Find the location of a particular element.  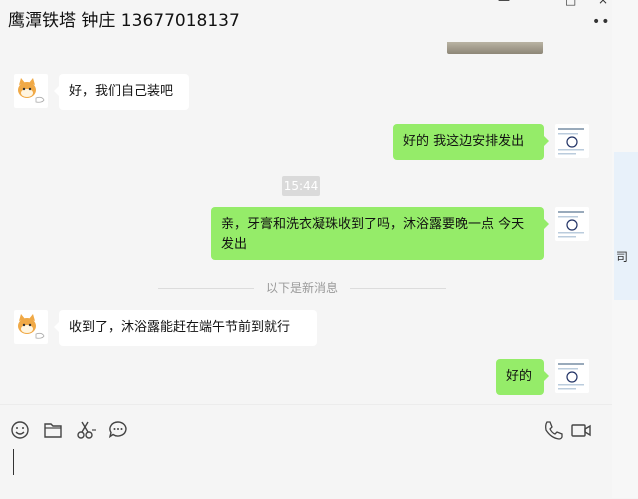

maximize-icon: □ is located at coordinates (570, 3).